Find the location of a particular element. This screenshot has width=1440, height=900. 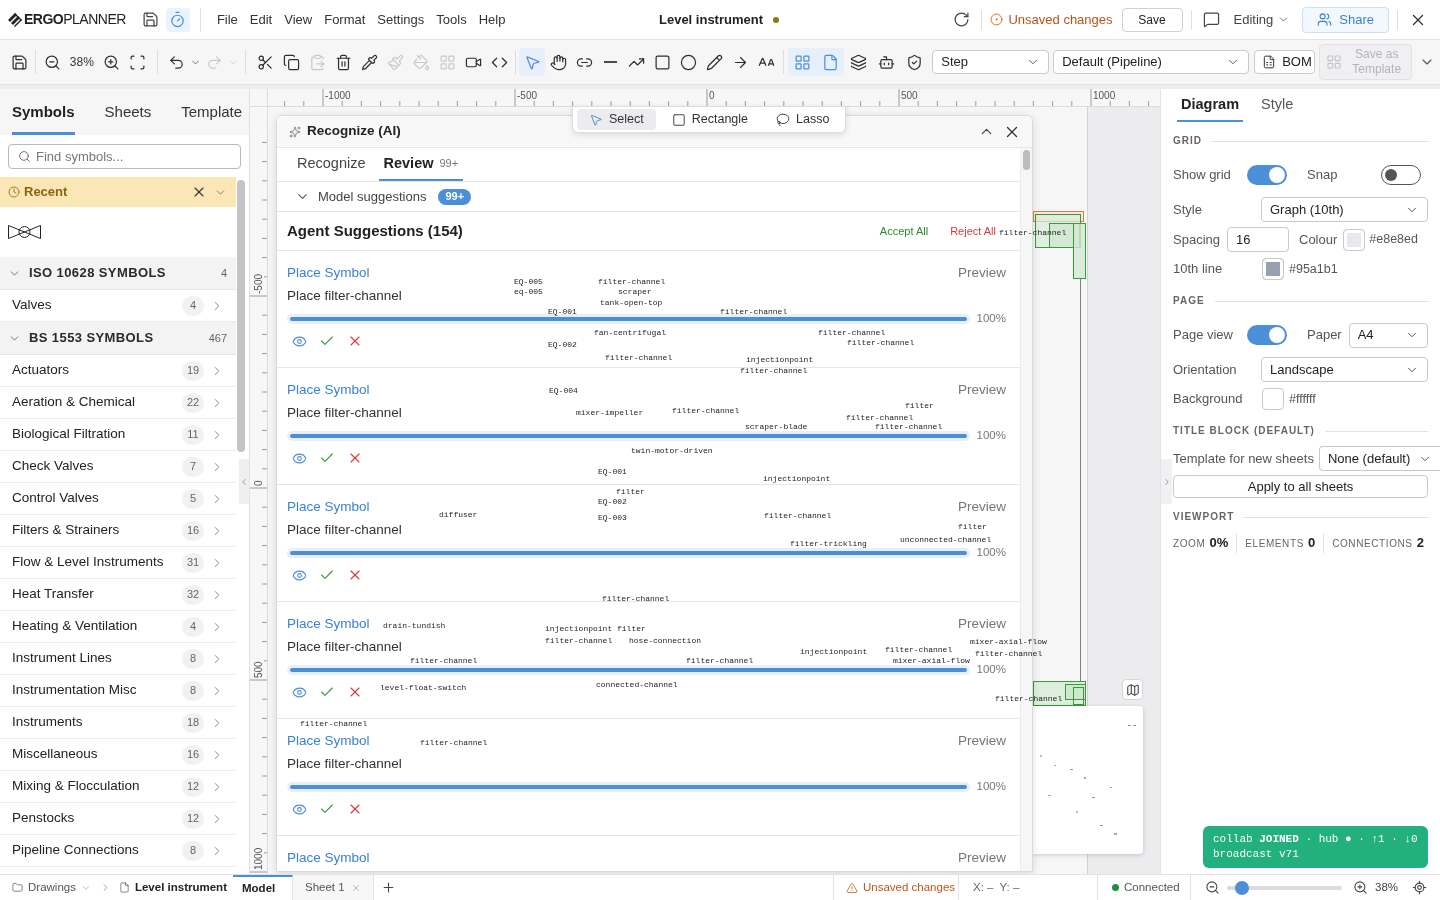

group-header: ISO 10628 SYMBOLS 4 is located at coordinates (118, 273).